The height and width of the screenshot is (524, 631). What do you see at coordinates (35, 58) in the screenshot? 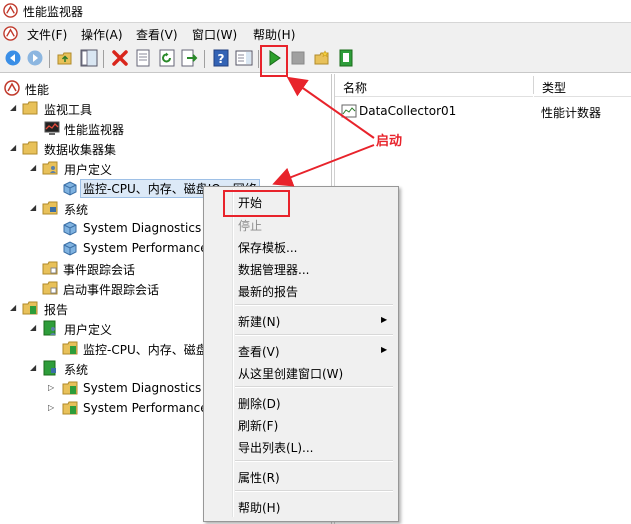
I see `forward-icon` at bounding box center [35, 58].